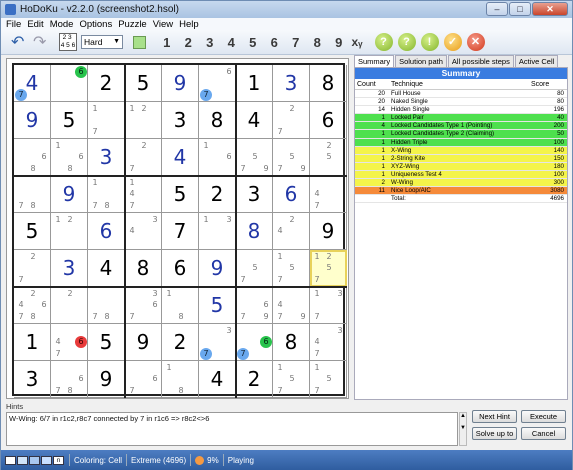  Describe the element at coordinates (180, 194) in the screenshot. I see `cell-r4c5: 5` at that location.